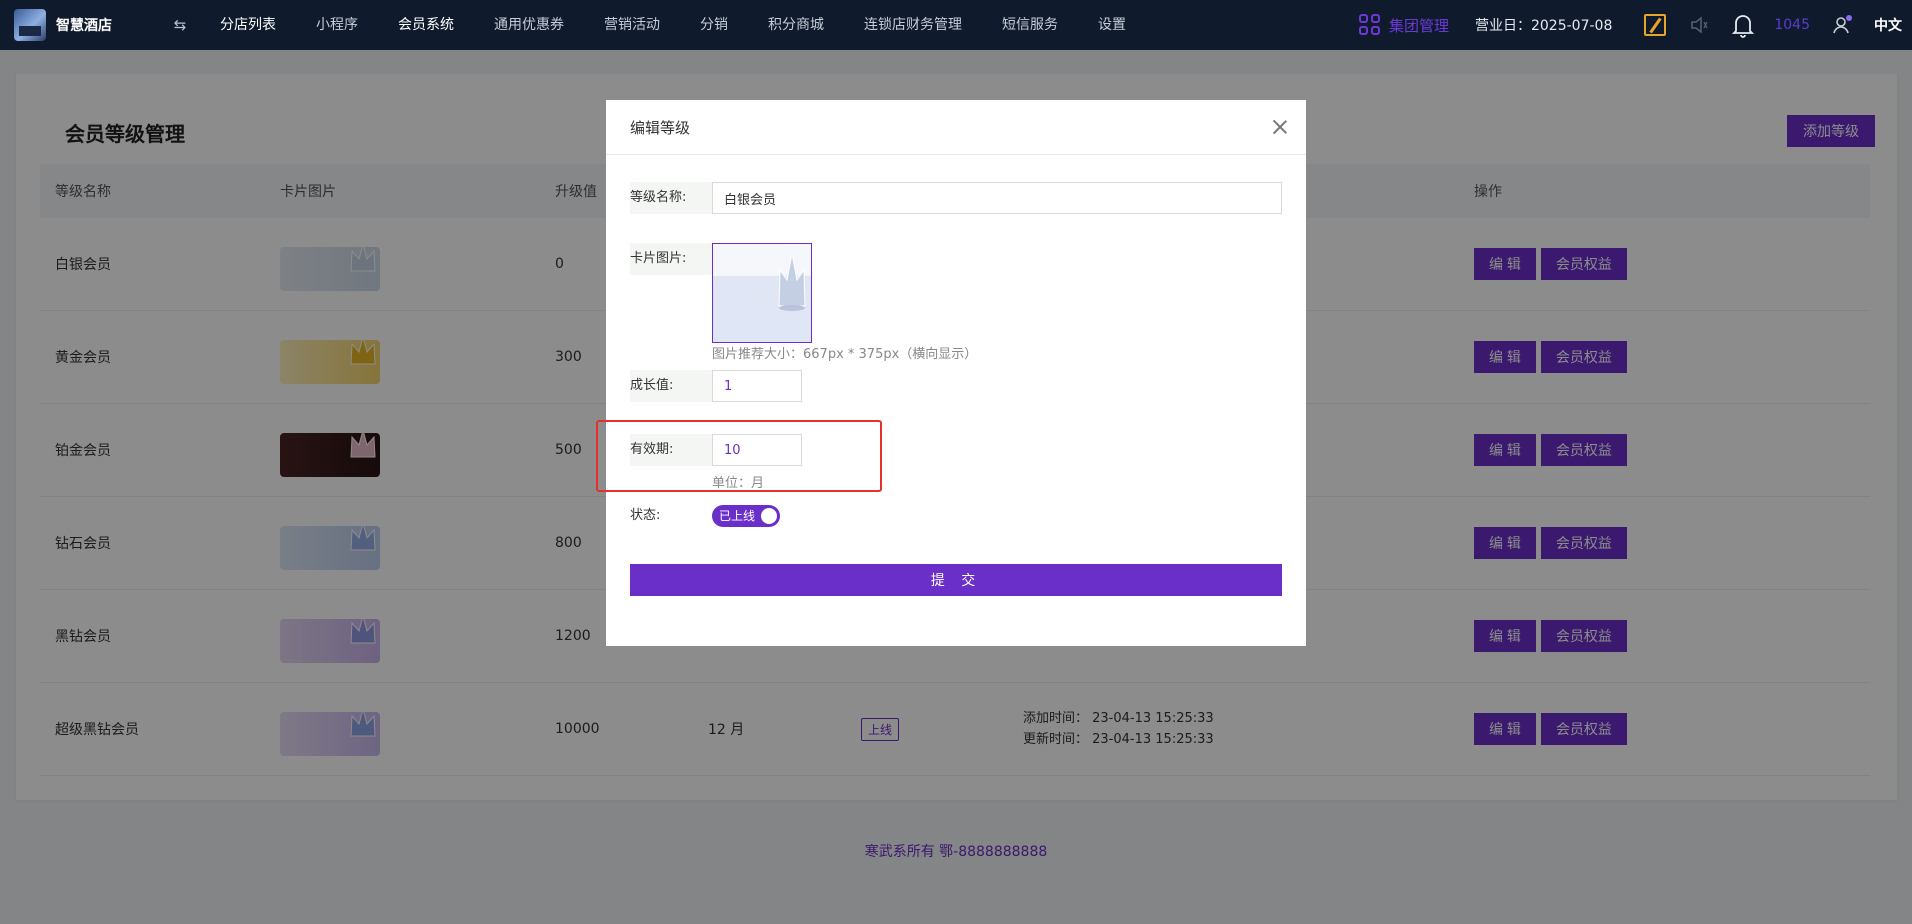 This screenshot has width=1912, height=924. Describe the element at coordinates (180, 25) in the screenshot. I see `swap-icon: ⇆` at that location.